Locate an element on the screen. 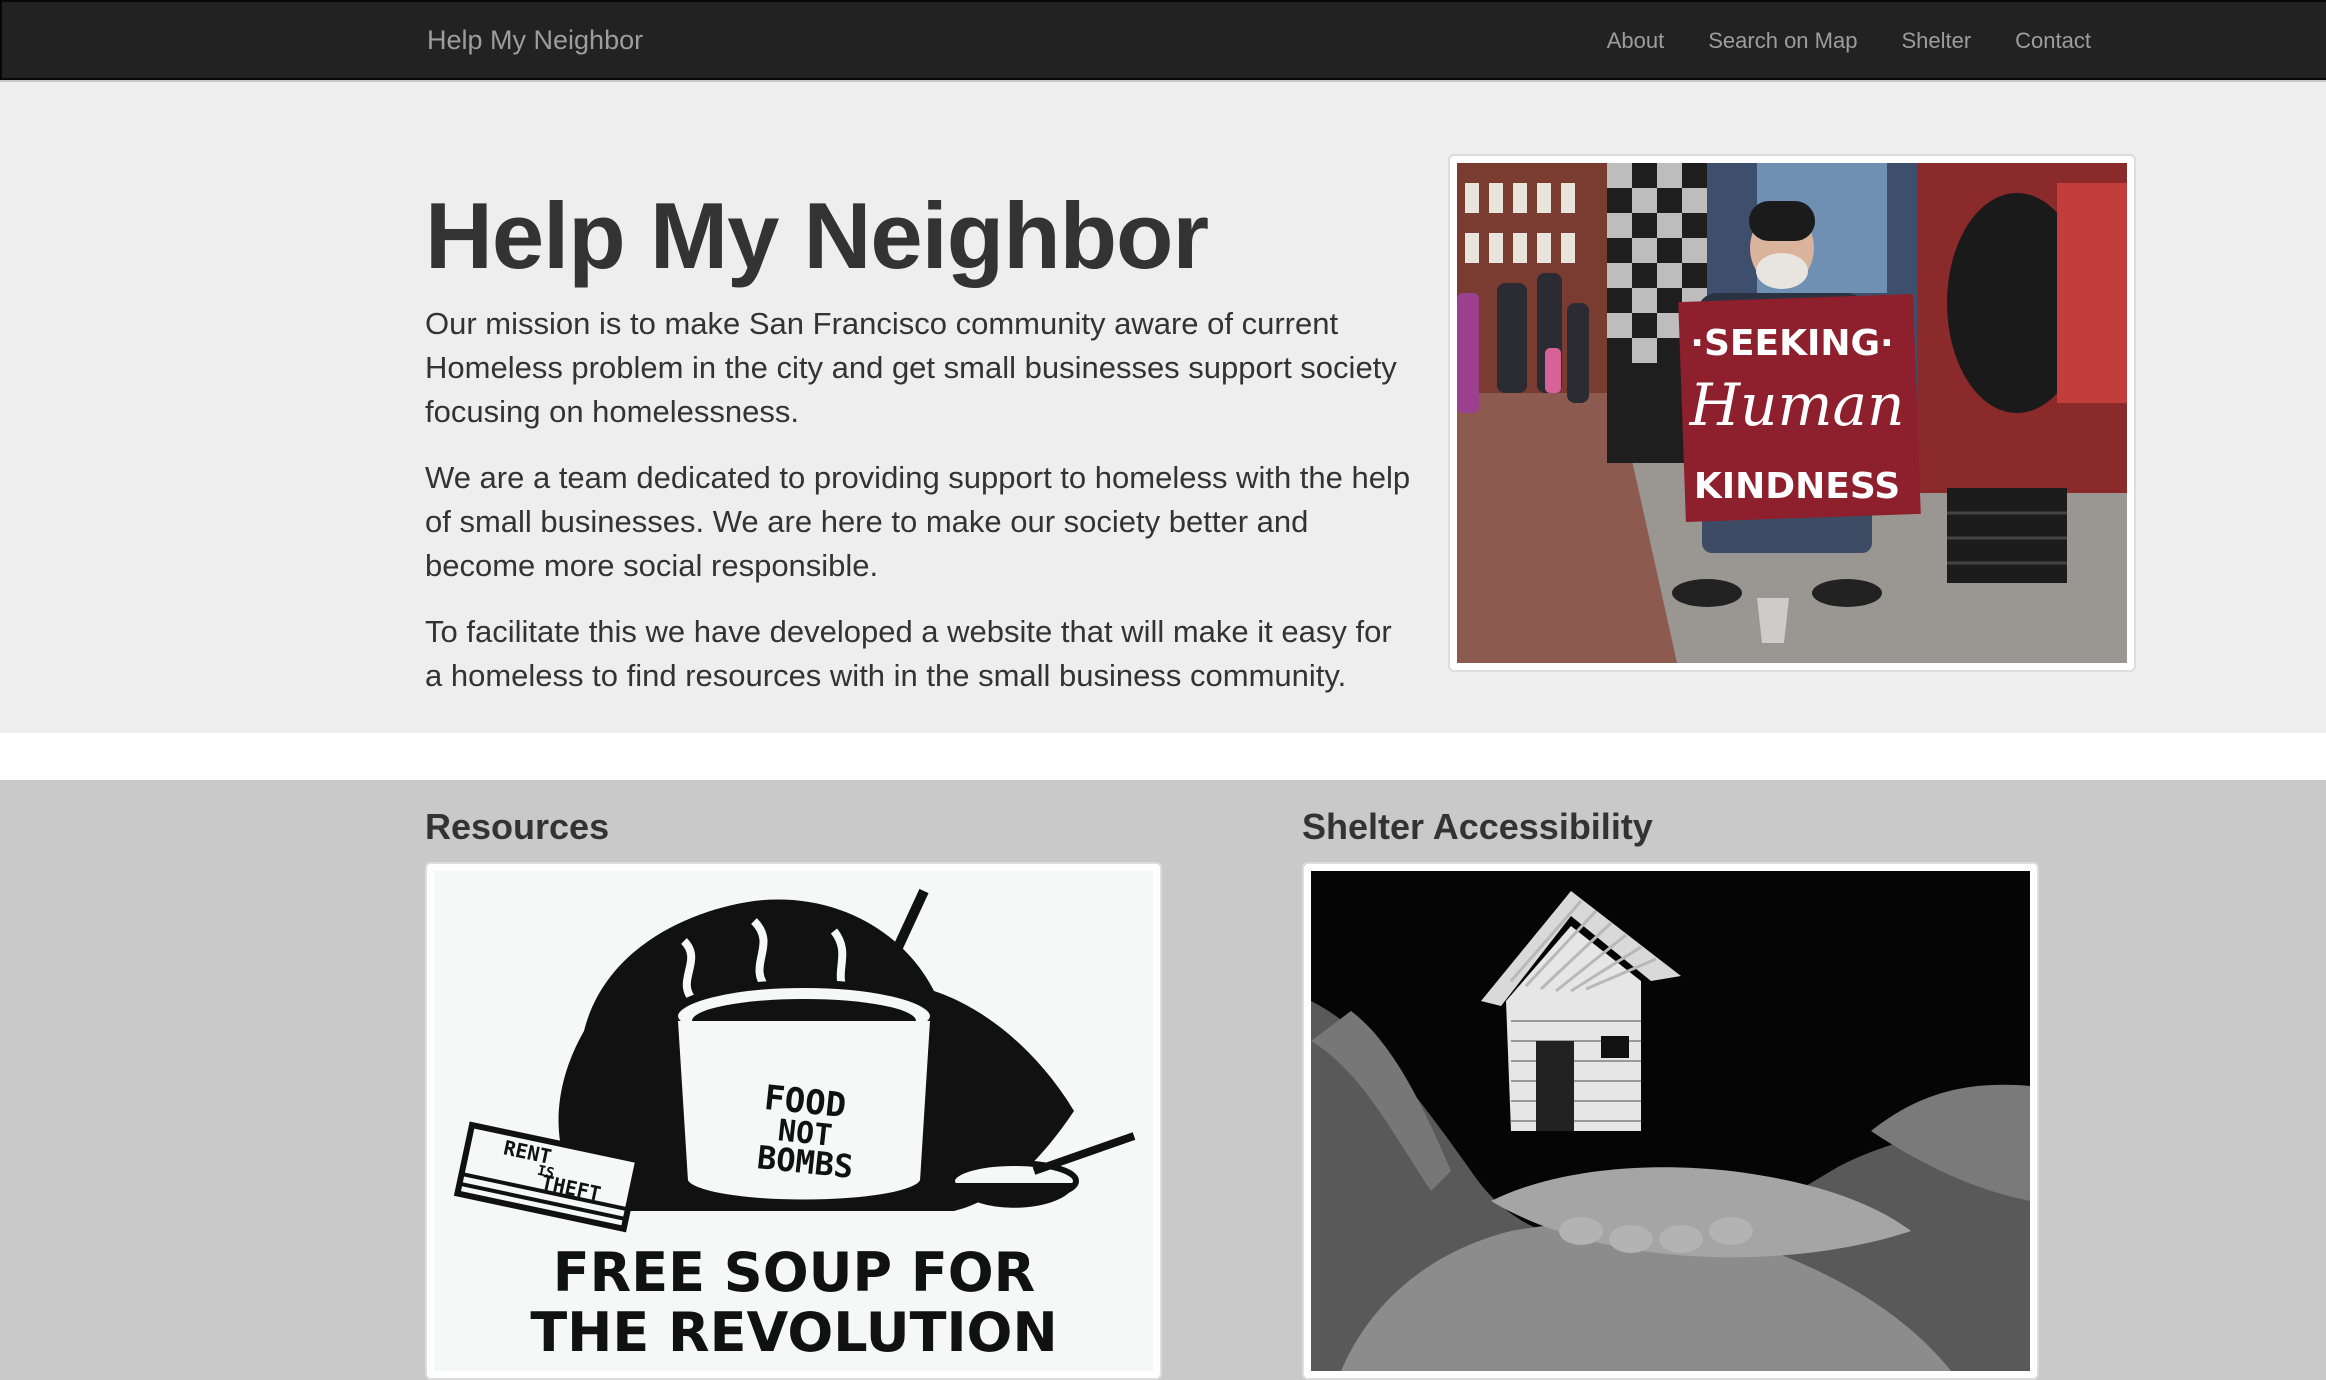 Image resolution: width=2326 pixels, height=1380 pixels. shelter-accessibility-heading: Shelter Accessibility is located at coordinates (1477, 826).